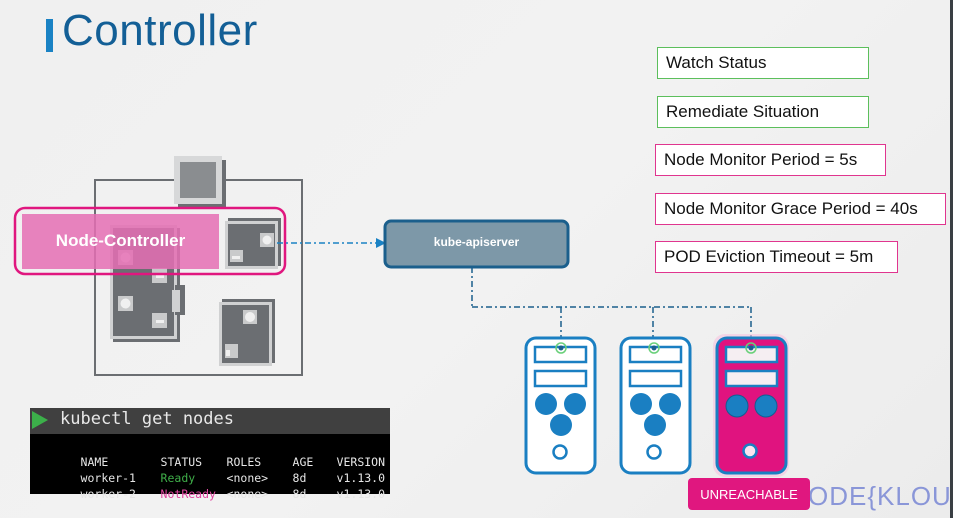 This screenshot has height=518, width=953. Describe the element at coordinates (253, 243) in the screenshot. I see `node-controller-block-icon` at that location.